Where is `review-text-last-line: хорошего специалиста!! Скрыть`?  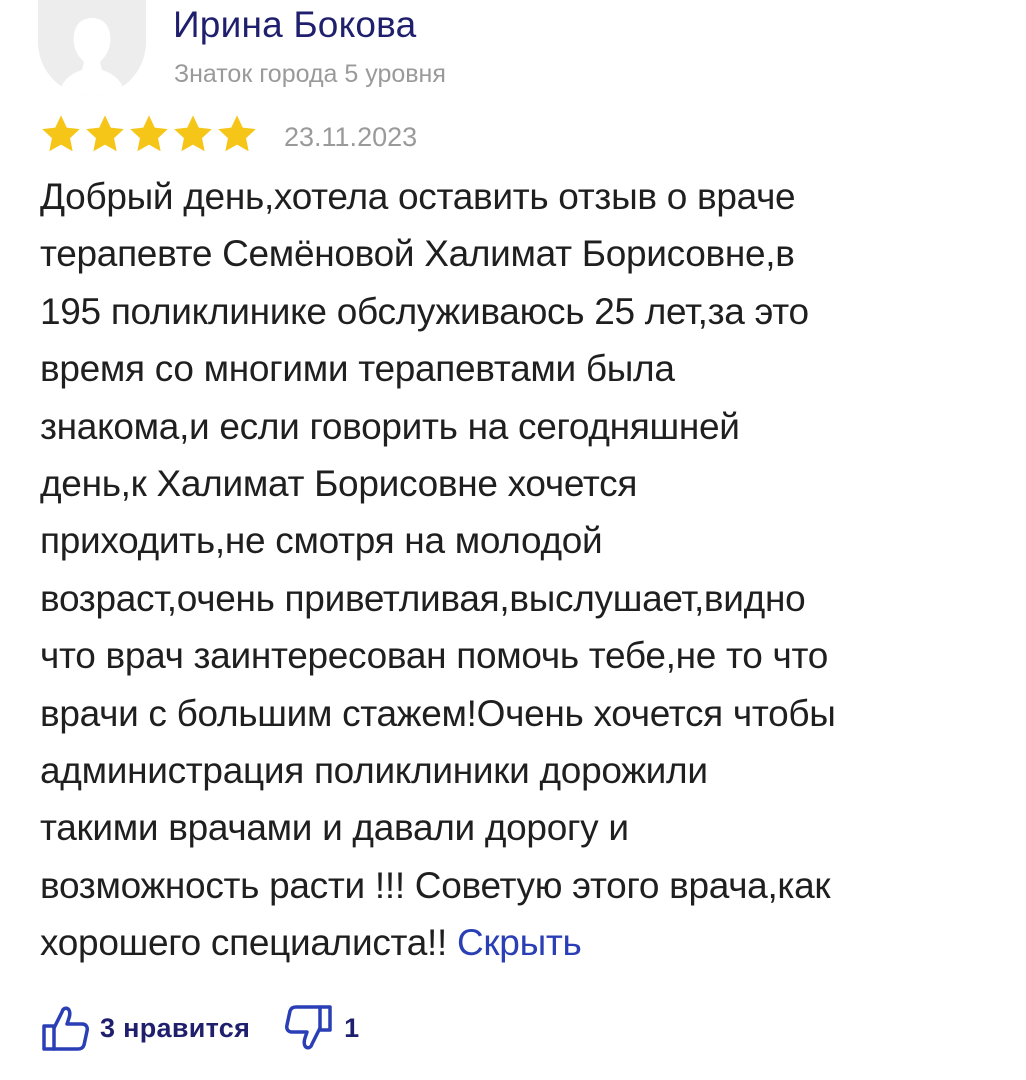
review-text-last-line: хорошего специалиста!! Скрыть is located at coordinates (520, 942).